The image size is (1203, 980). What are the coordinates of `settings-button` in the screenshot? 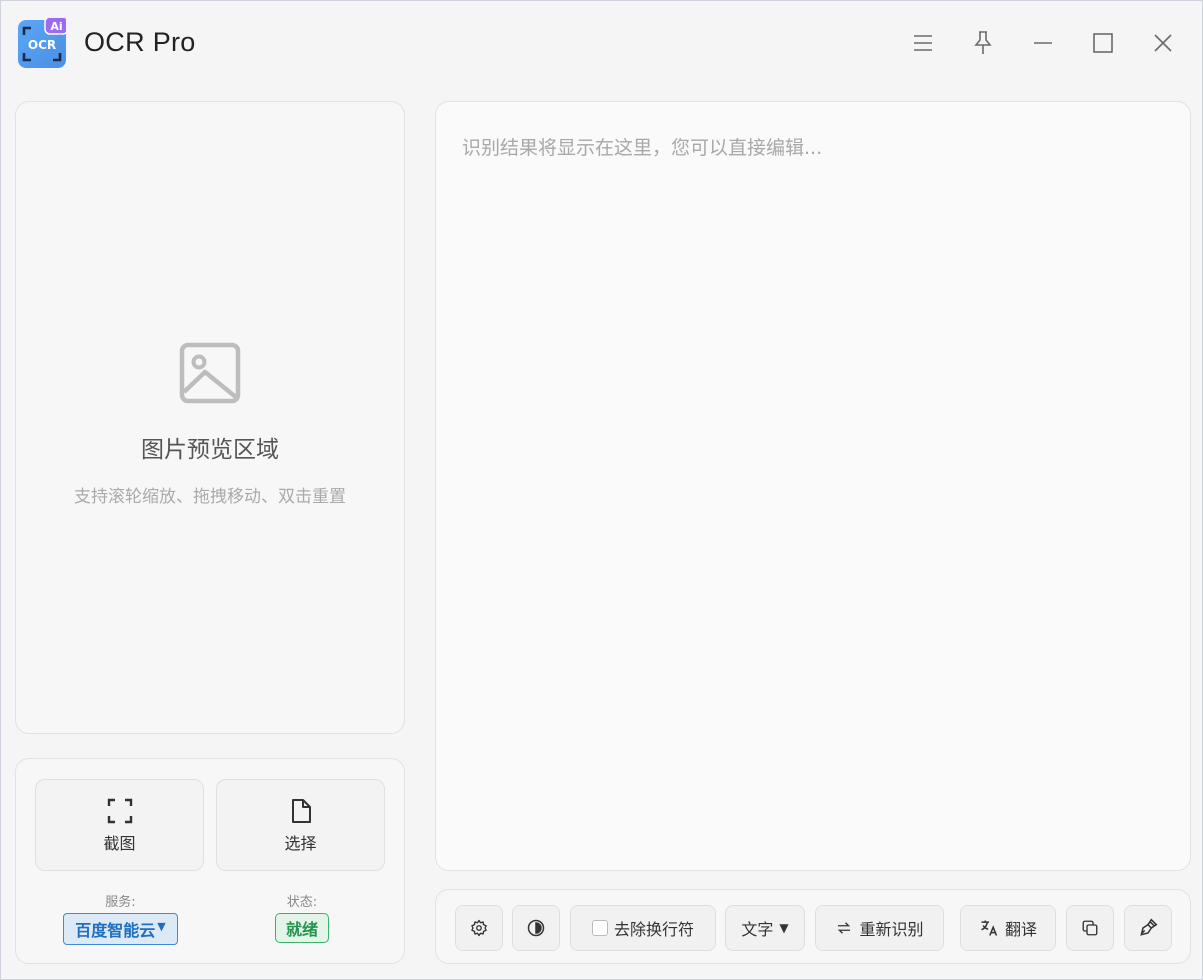 It's located at (479, 928).